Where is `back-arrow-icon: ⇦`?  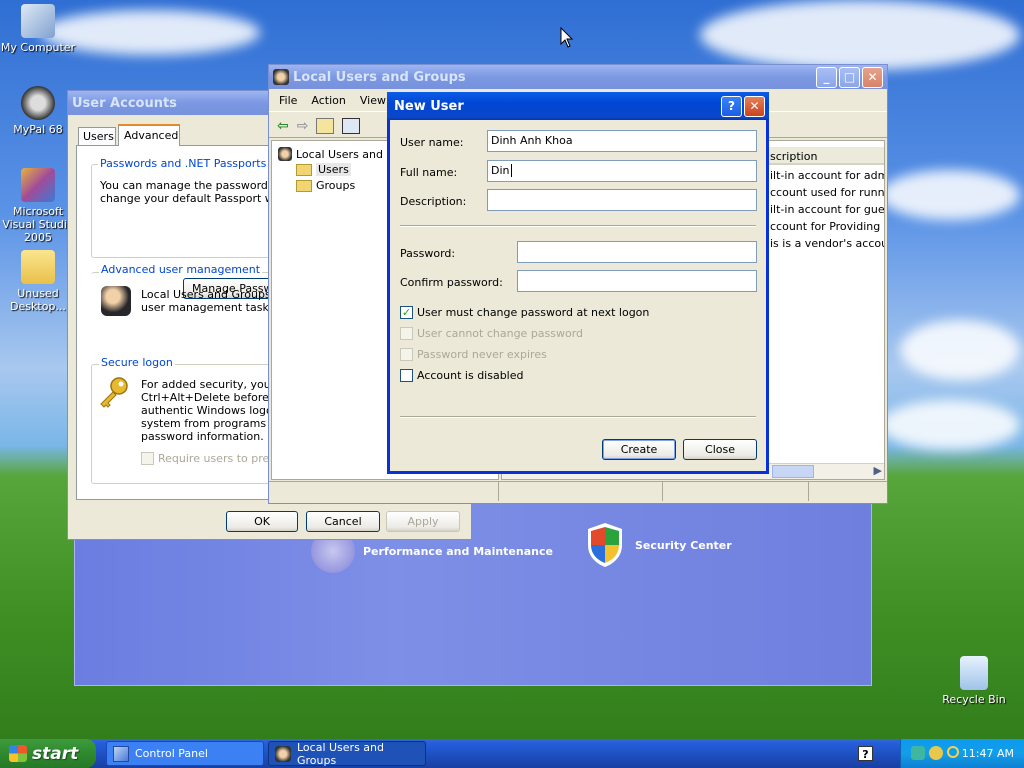
back-arrow-icon: ⇦ is located at coordinates (283, 126).